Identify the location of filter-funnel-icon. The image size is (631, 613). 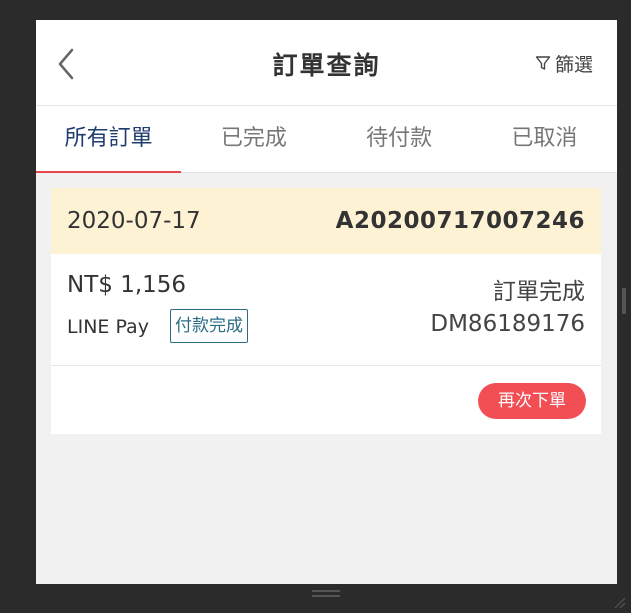
(543, 63).